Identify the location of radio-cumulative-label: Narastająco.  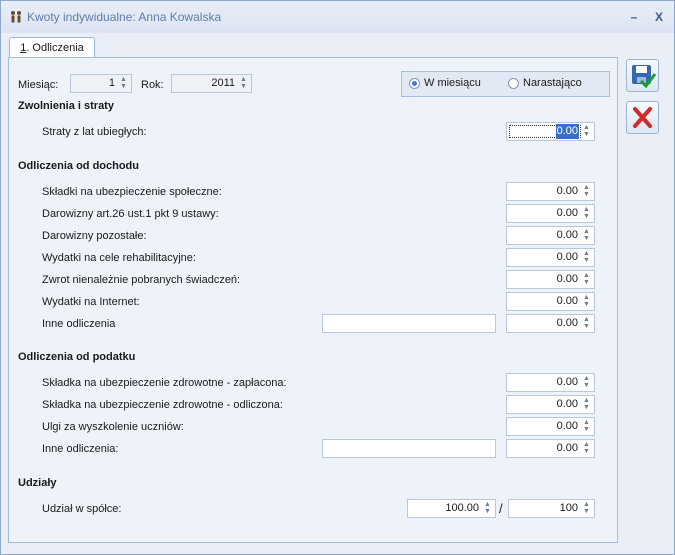
(552, 83).